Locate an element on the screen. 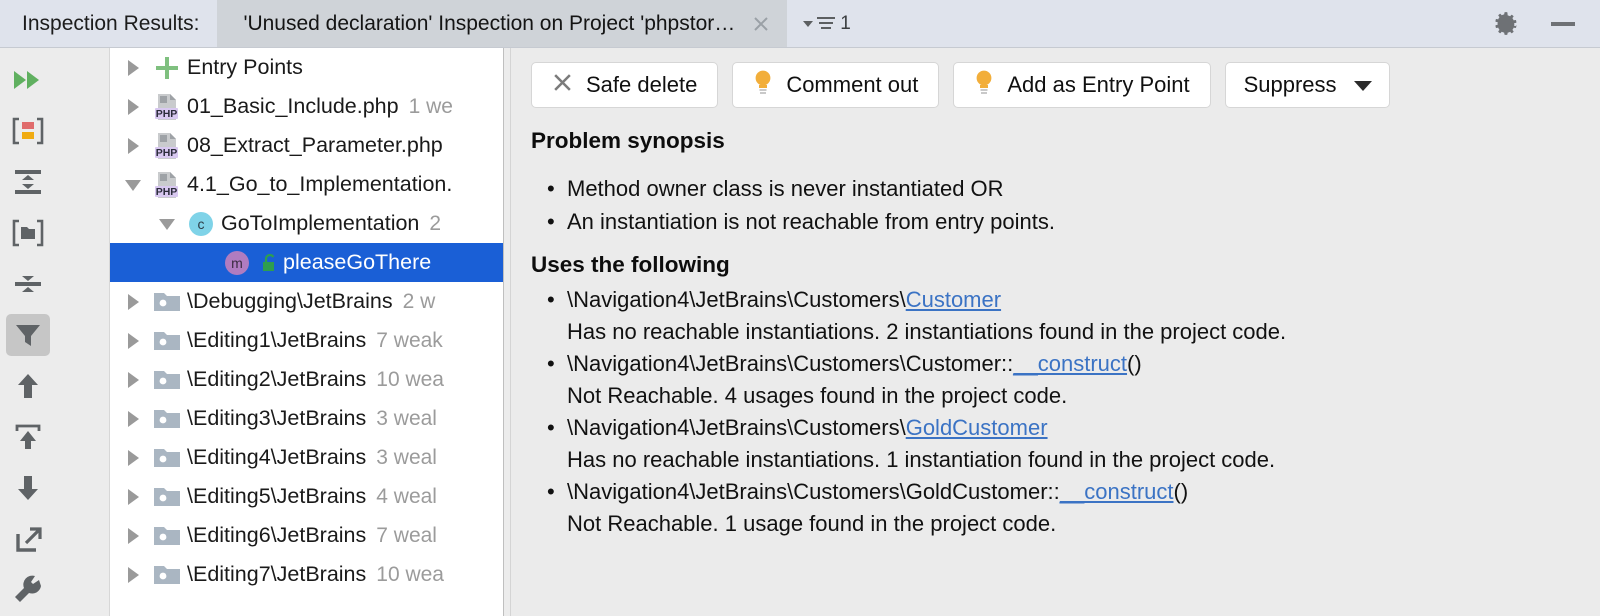  arrow-down-icon is located at coordinates (28, 488).